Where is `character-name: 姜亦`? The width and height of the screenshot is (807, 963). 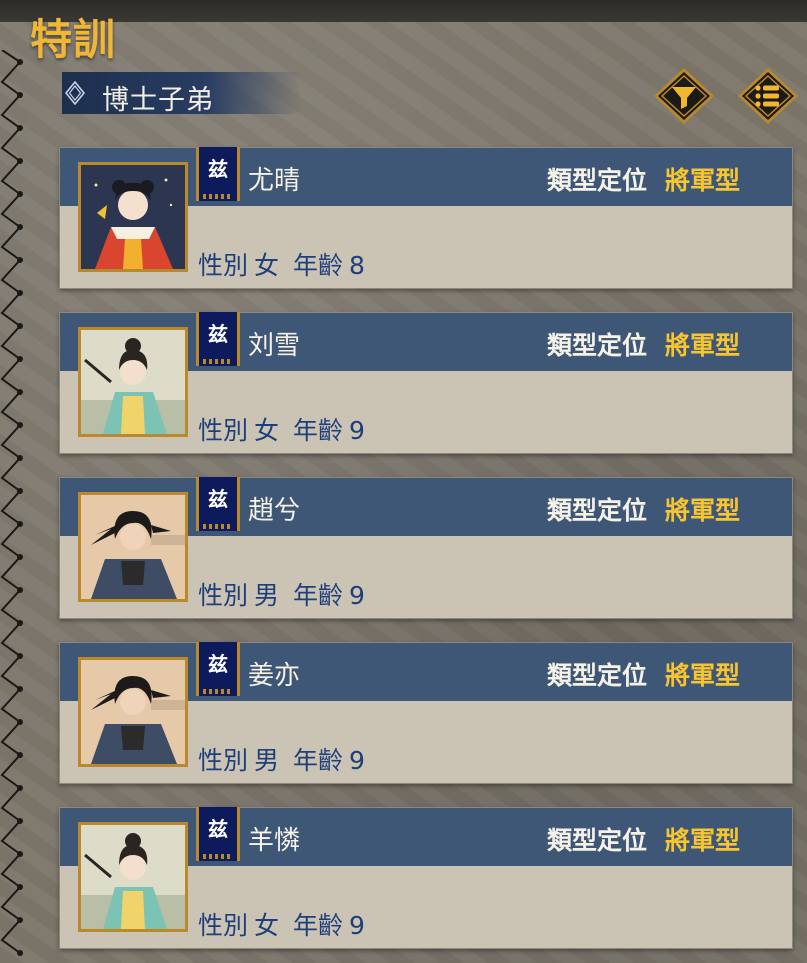
character-name: 姜亦 is located at coordinates (274, 676).